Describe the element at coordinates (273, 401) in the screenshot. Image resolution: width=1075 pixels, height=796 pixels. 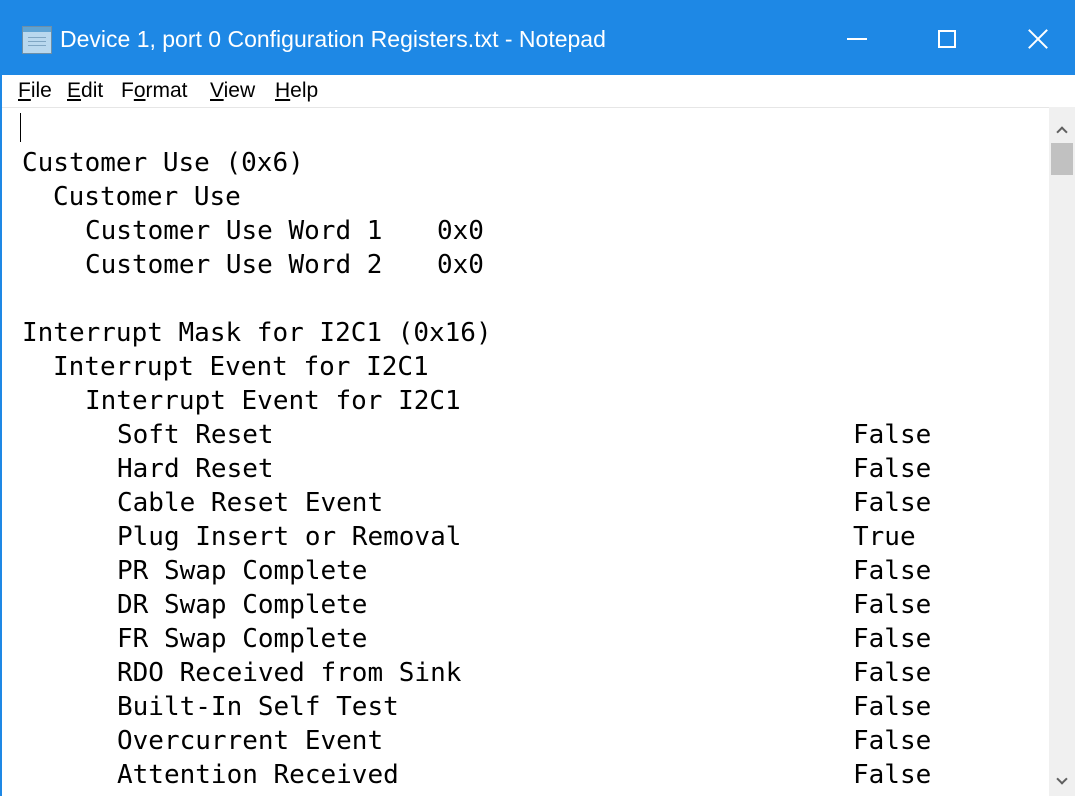
I see `group-heading: Interrupt Event for I2C1` at that location.